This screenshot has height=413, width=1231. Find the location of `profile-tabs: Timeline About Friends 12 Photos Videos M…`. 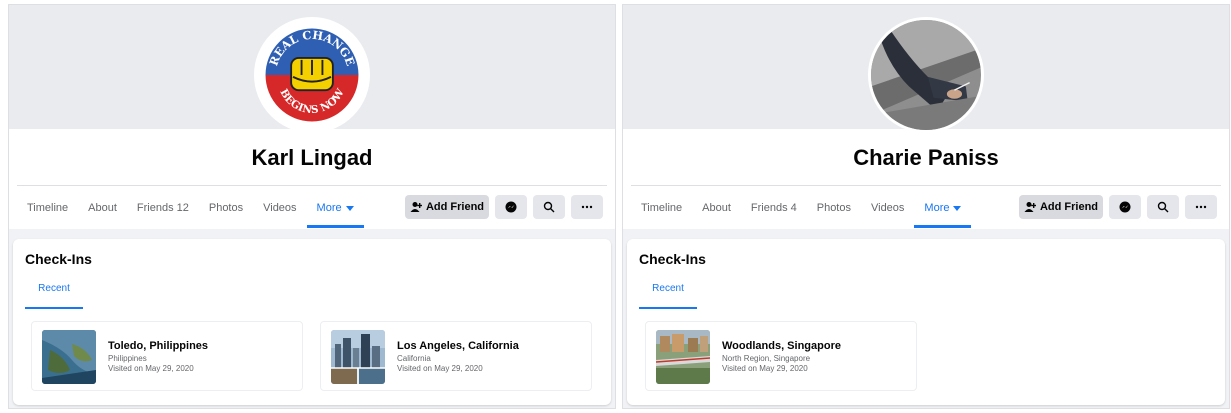

profile-tabs: Timeline About Friends 12 Photos Videos M… is located at coordinates (190, 208).